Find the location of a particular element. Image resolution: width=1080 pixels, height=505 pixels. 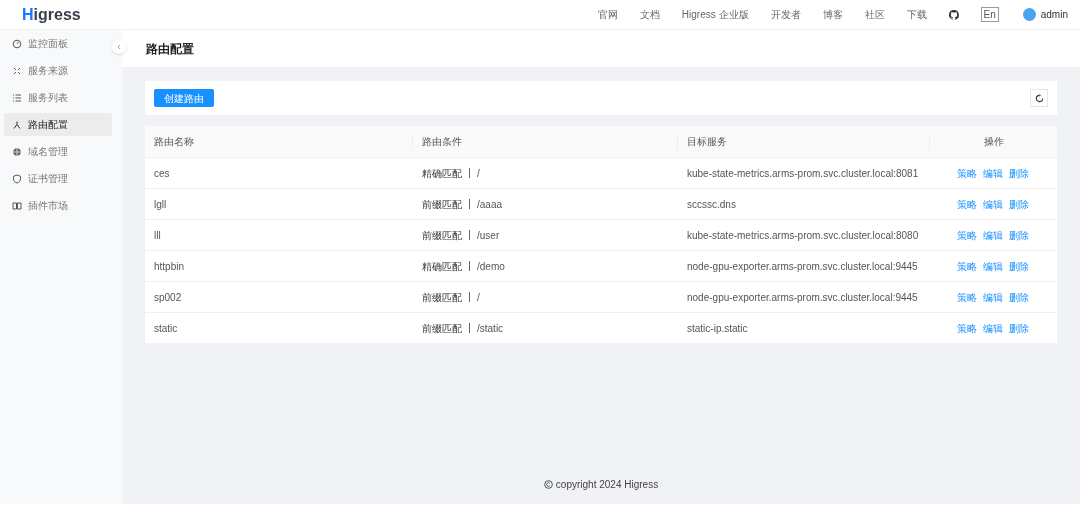

table-cell: lgll is located at coordinates (160, 204).